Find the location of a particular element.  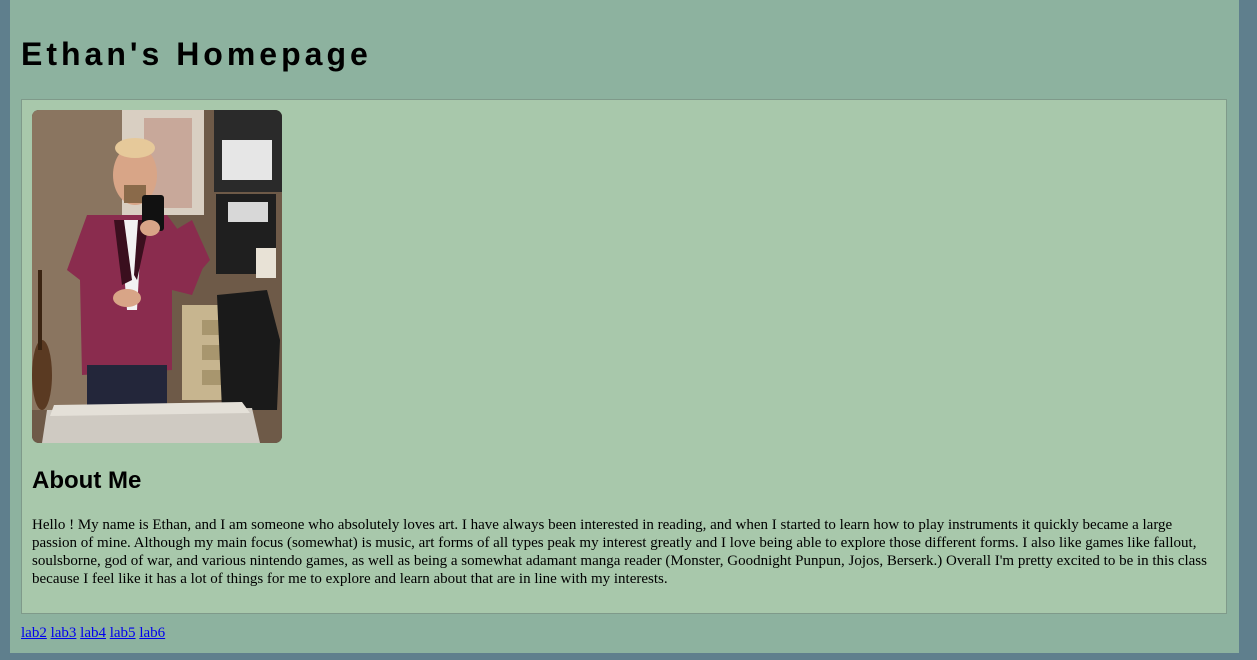

lab3-link: lab3 is located at coordinates (64, 633).